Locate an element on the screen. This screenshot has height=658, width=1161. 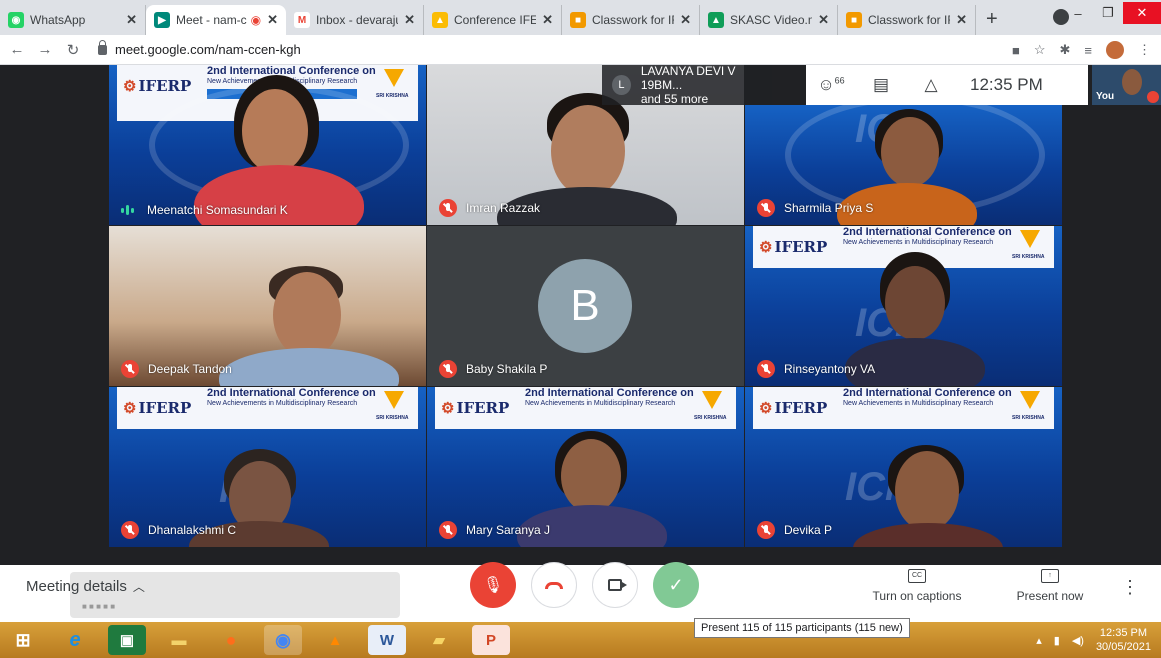
sri-krishna-logo is located at coordinates (394, 89).